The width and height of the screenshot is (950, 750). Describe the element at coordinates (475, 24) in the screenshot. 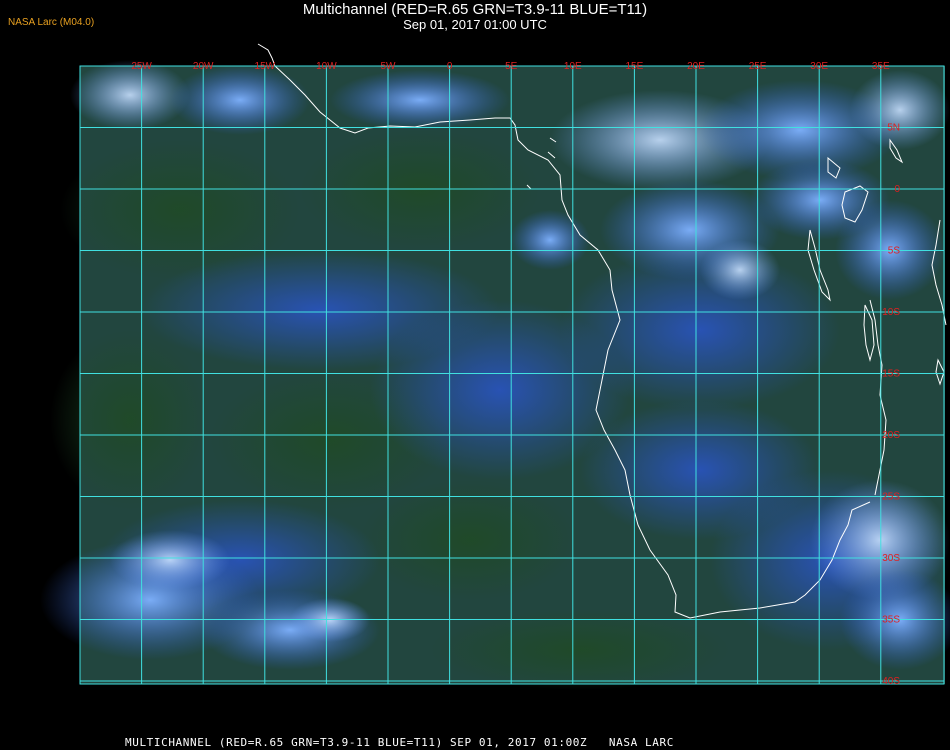

I see `image-timestamp: Sep 01, 2017 01:00 UTC` at that location.